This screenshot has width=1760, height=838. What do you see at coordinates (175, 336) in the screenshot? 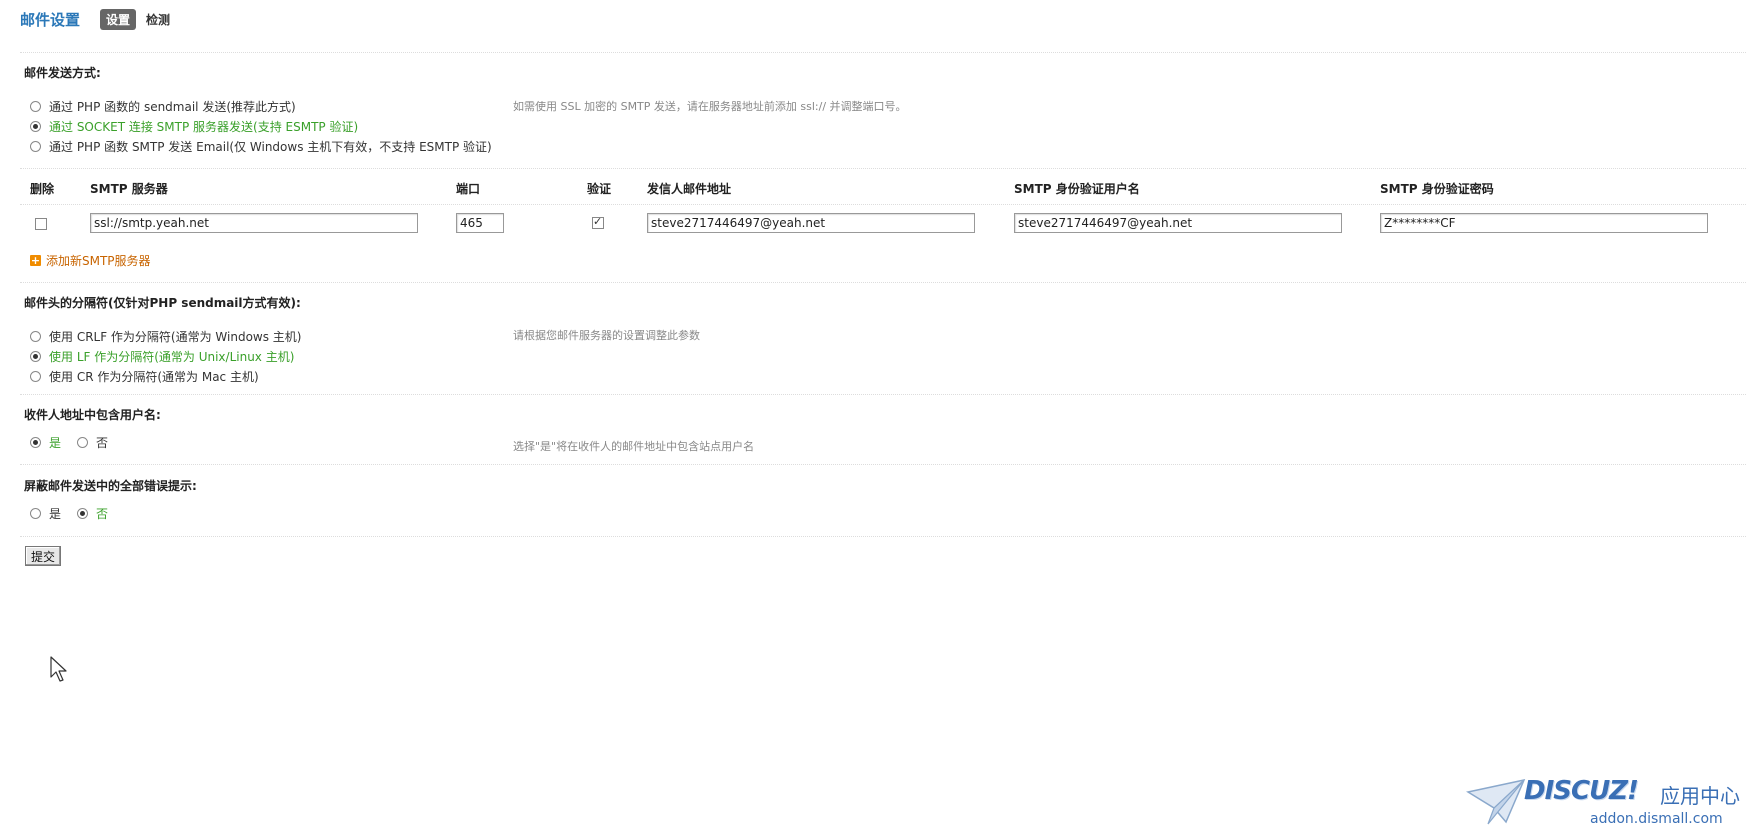
I see `option-label: 使用 CRLF 作为分隔符(通常为 Windows 主机)` at bounding box center [175, 336].